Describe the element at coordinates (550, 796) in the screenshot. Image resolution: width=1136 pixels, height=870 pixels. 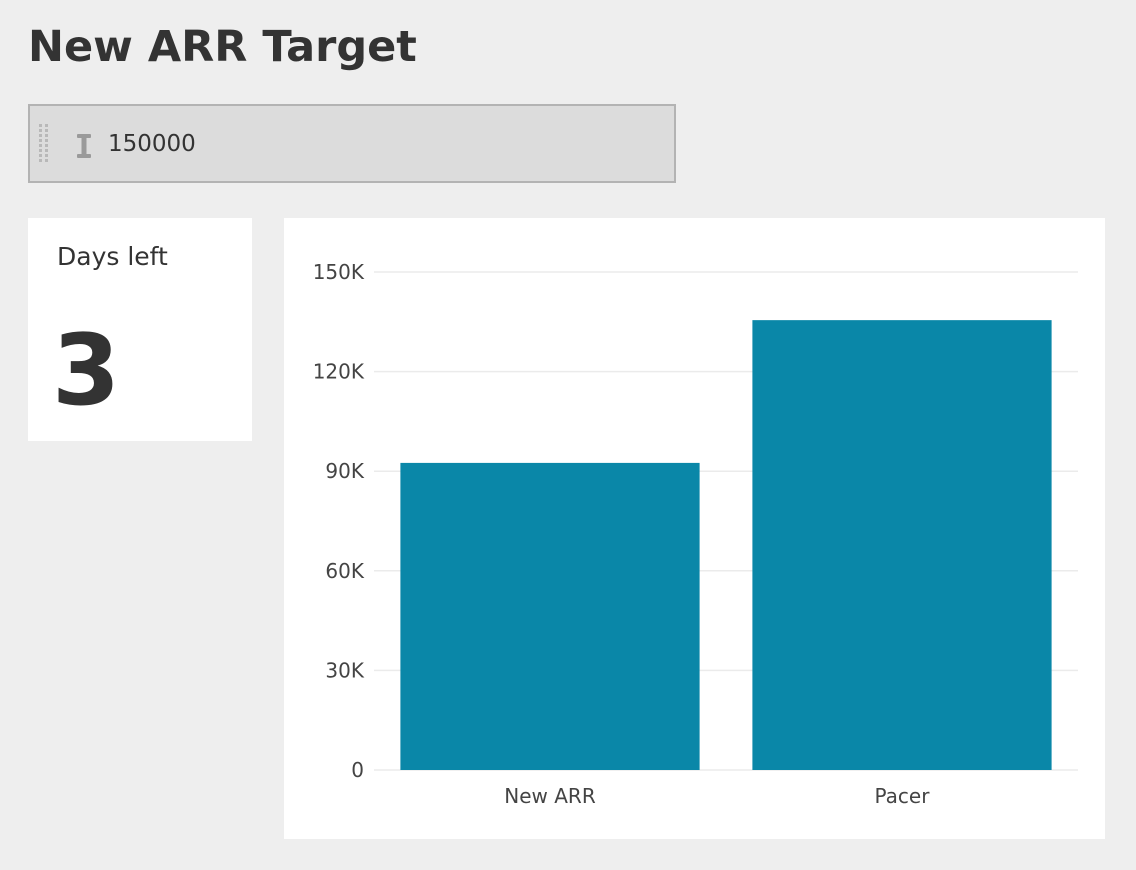
I see `x-tick-label: New ARR` at that location.